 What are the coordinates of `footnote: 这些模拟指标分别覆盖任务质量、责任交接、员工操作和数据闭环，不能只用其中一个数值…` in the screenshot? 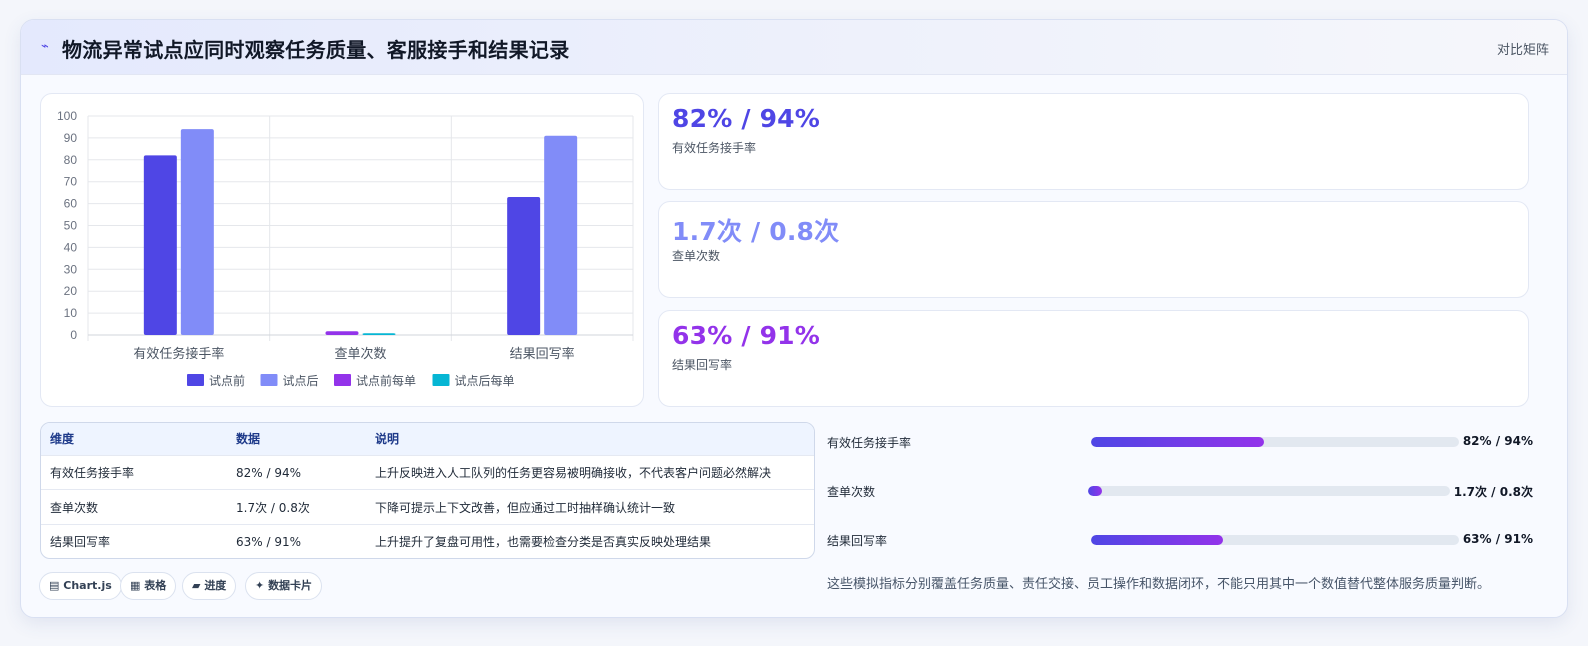 It's located at (1159, 584).